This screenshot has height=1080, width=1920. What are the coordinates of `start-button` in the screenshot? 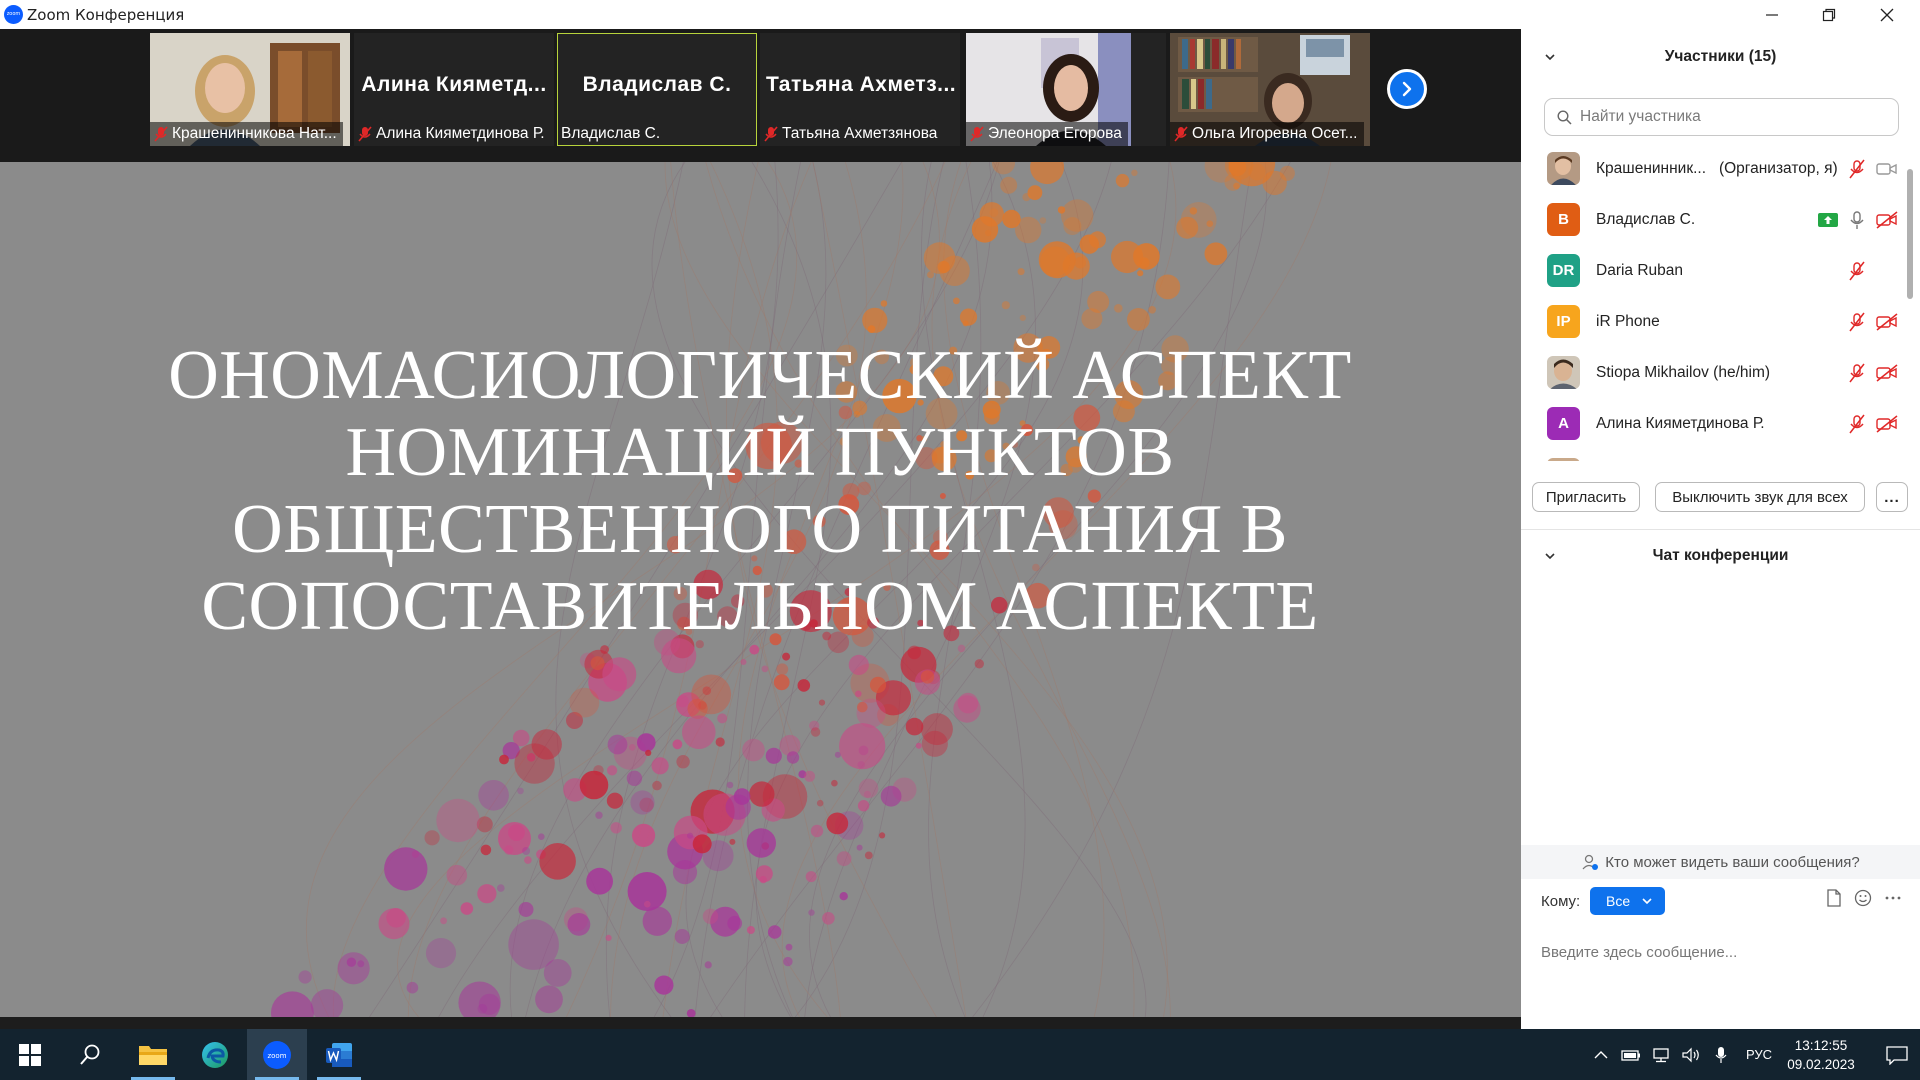 It's located at (30, 1054).